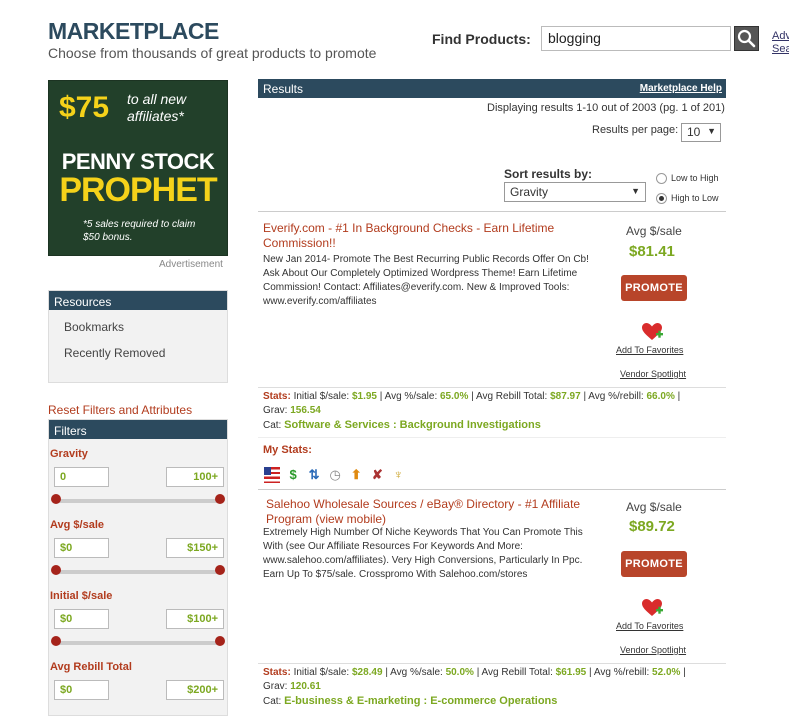 This screenshot has width=789, height=716. Describe the element at coordinates (139, 231) in the screenshot. I see `ad-note: *5 sales required to claim $50 bonus.` at that location.